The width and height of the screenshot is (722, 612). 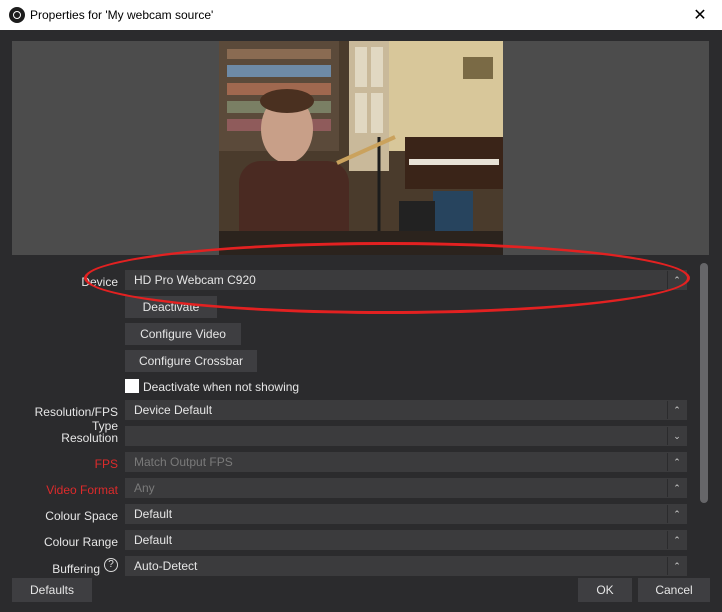 I want to click on deactivate-when-not-showing-label: Deactivate when not showing, so click(x=221, y=387).